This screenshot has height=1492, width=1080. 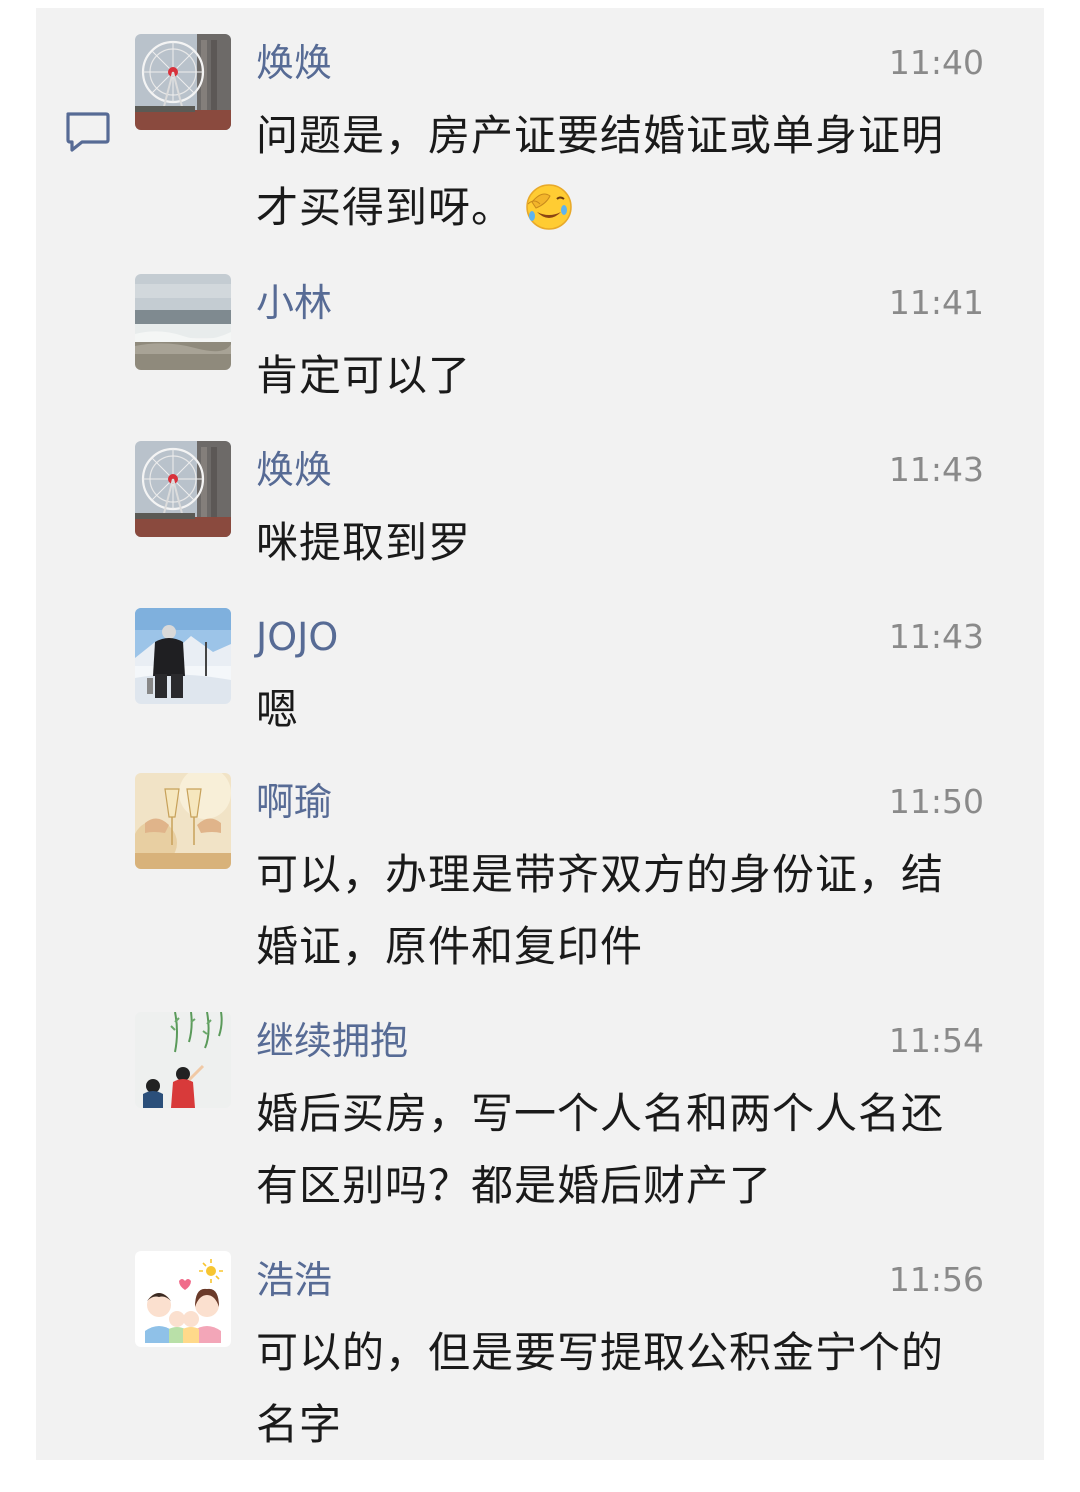 I want to click on children-wall-avatar-image, so click(x=183, y=1060).